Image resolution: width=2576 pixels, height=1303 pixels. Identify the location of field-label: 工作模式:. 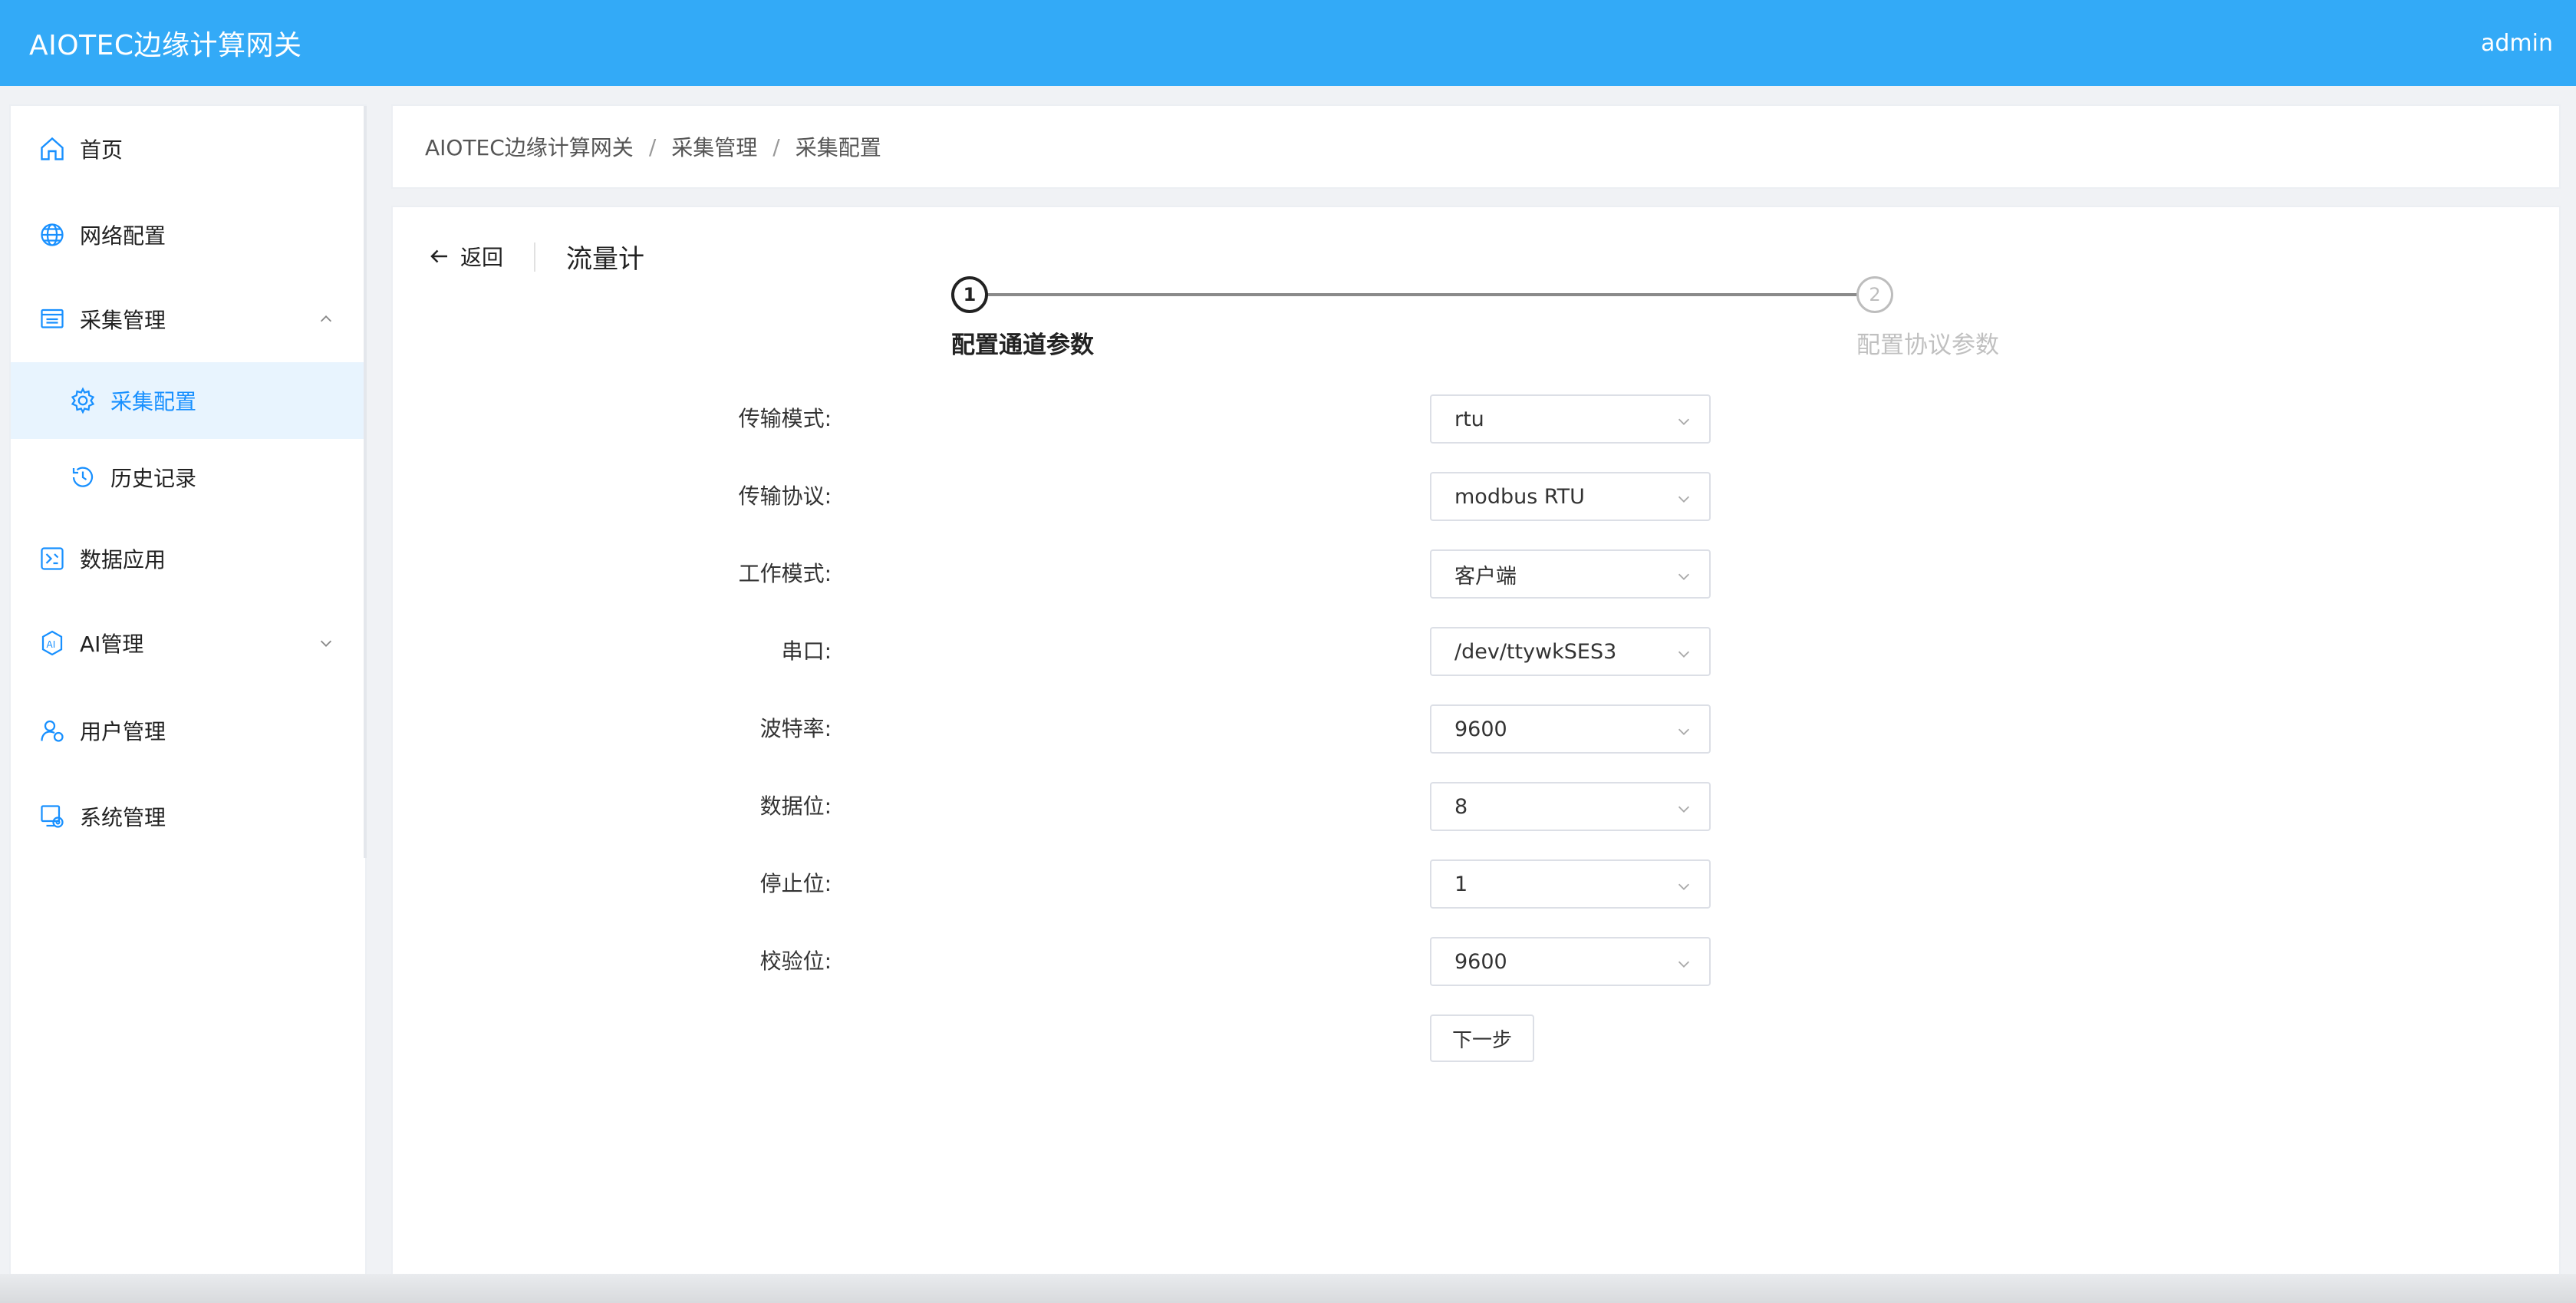
(785, 573).